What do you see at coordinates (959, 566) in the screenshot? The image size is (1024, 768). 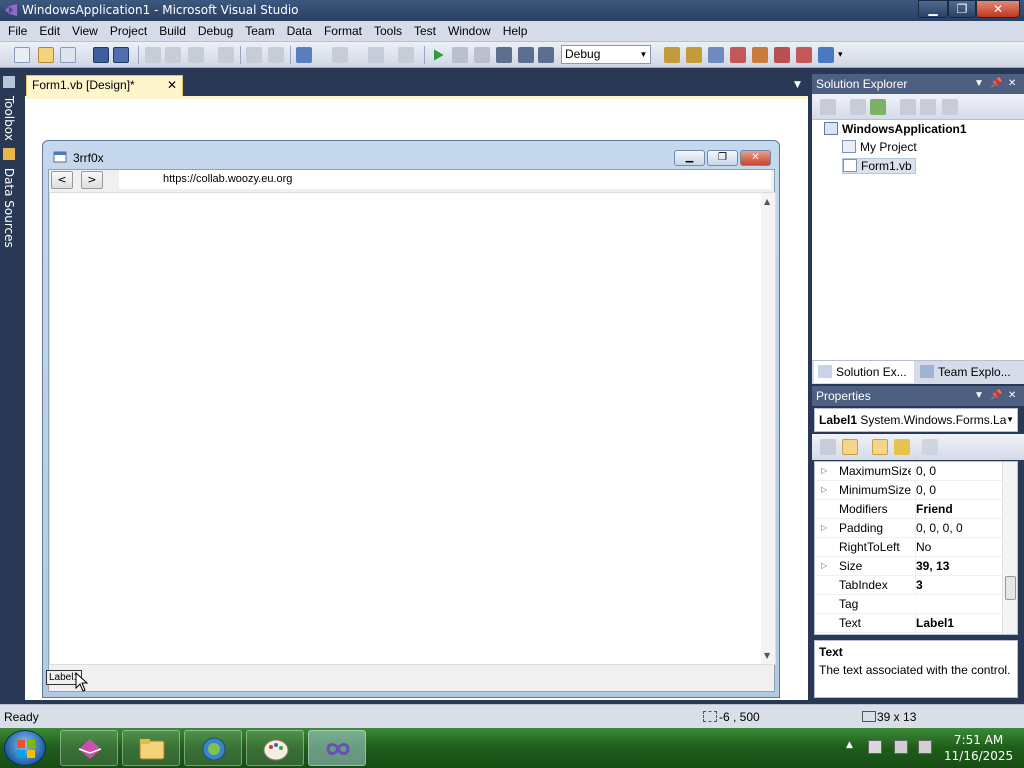 I see `property-value: 39, 13` at bounding box center [959, 566].